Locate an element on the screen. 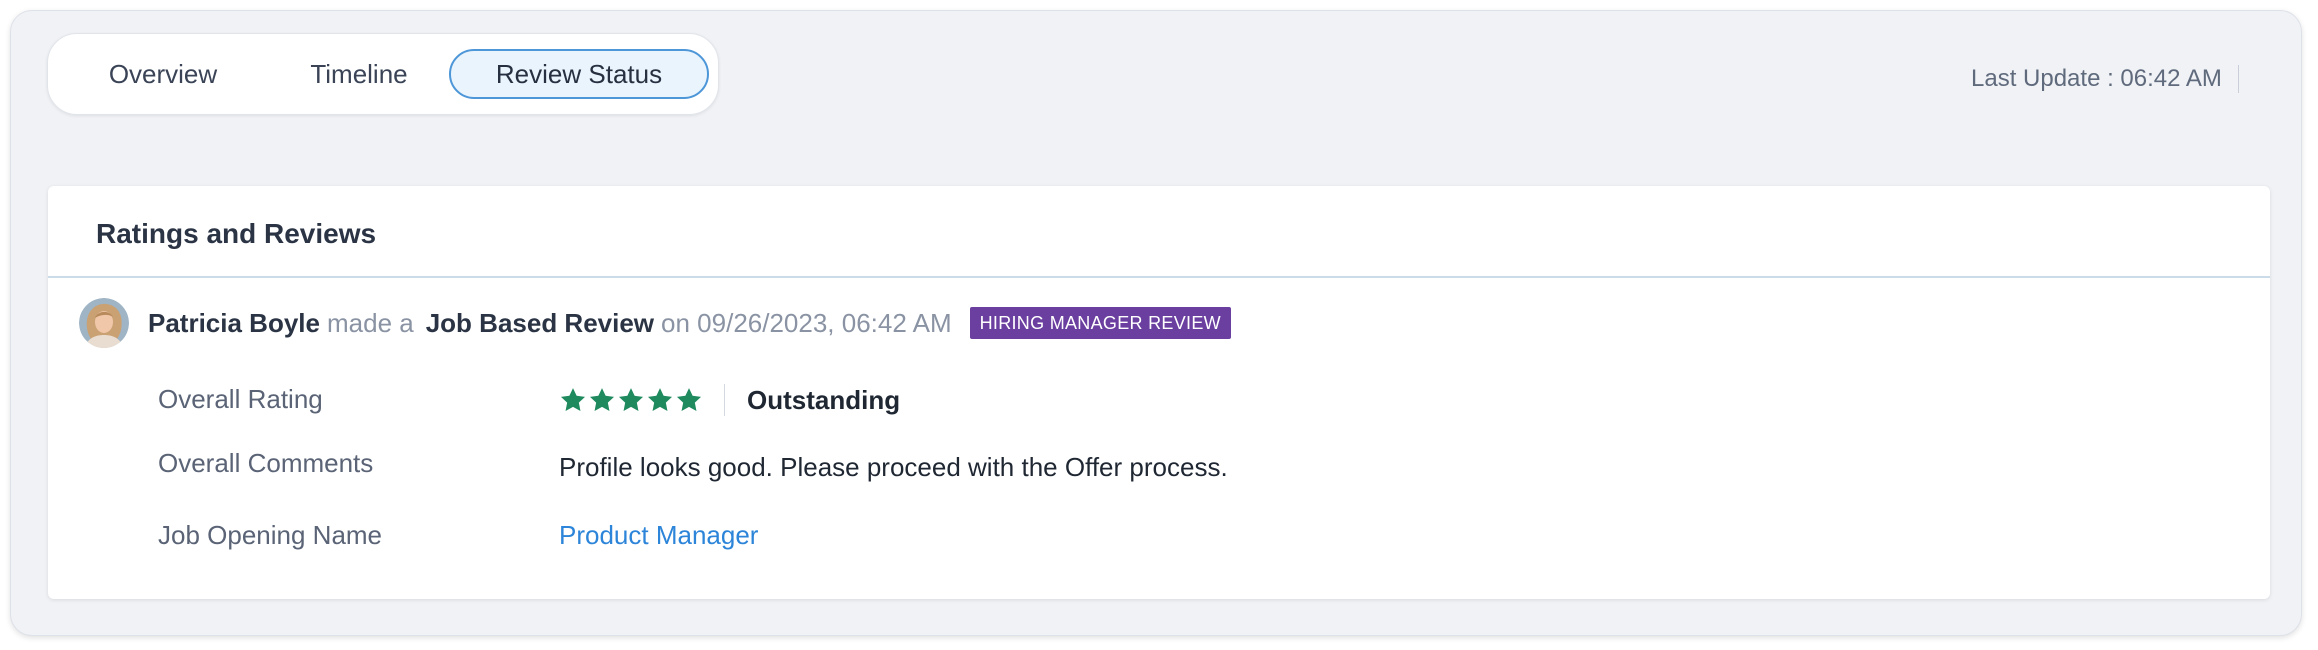 The image size is (2318, 650). tab-review-status: Review Status is located at coordinates (579, 74).